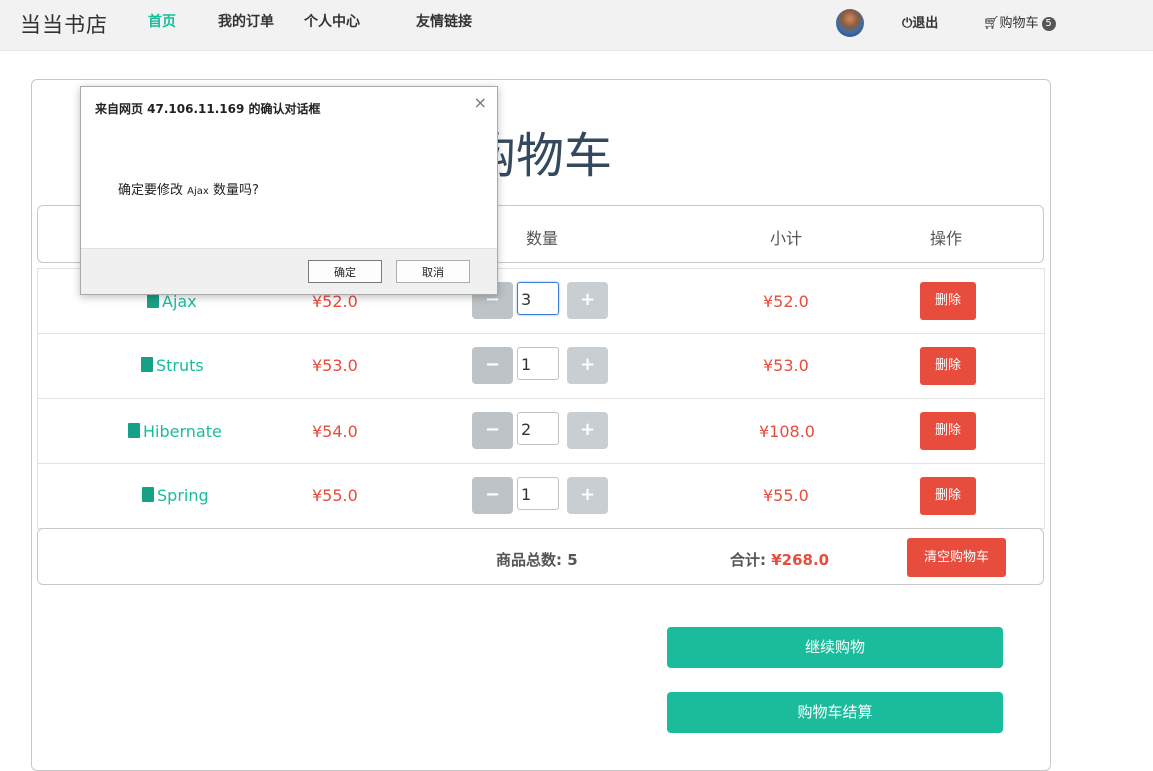 This screenshot has height=771, width=1153. What do you see at coordinates (246, 21) in the screenshot?
I see `nav-my-orders: 我的订单` at bounding box center [246, 21].